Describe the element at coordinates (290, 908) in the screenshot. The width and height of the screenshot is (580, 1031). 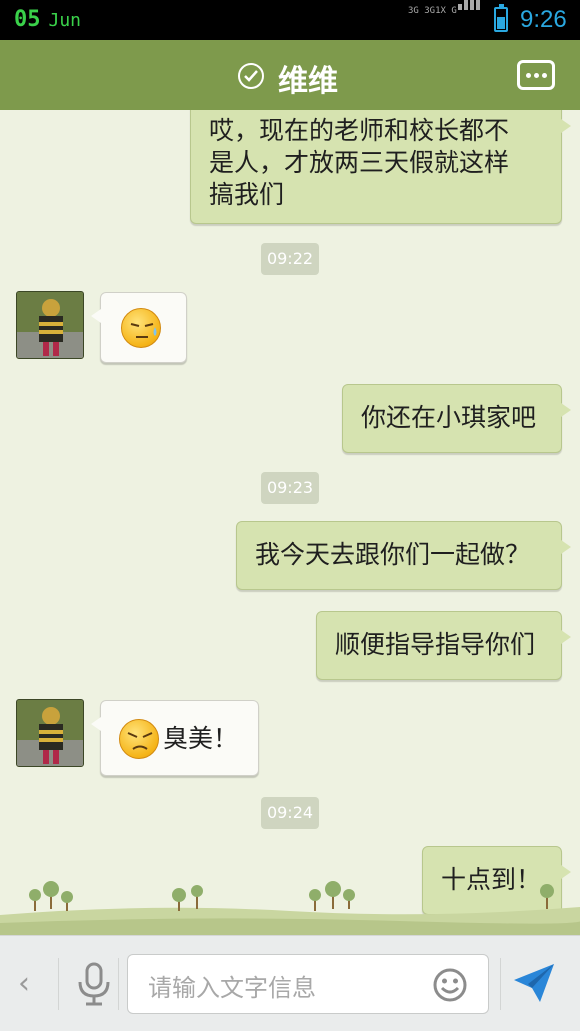
I see `ground-decoration` at that location.